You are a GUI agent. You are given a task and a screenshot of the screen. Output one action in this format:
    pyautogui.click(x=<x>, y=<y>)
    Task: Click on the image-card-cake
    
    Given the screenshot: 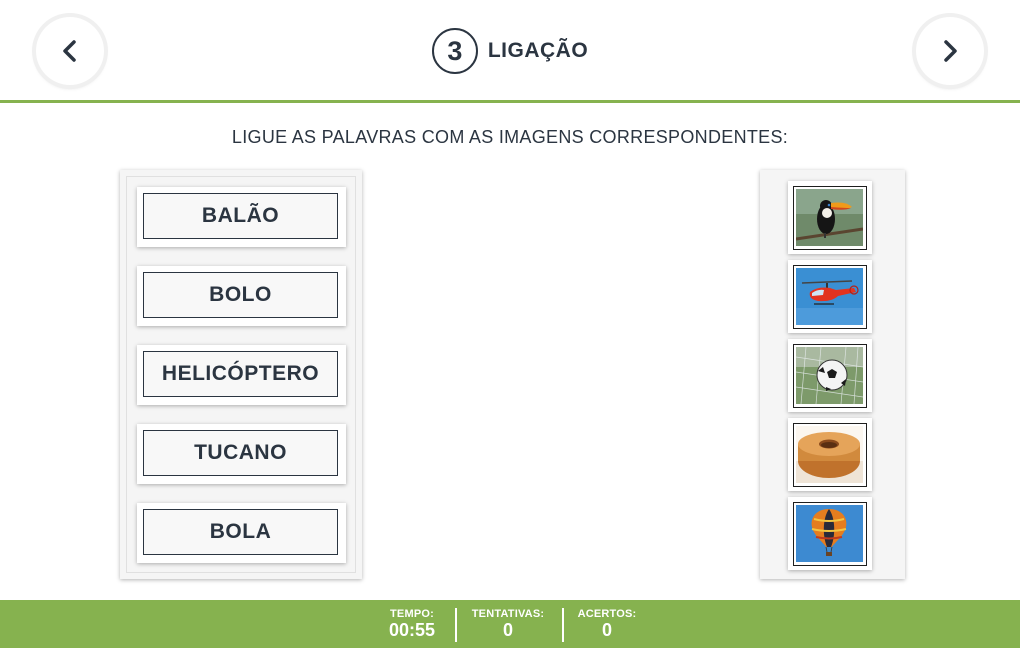 What is the action you would take?
    pyautogui.click(x=830, y=454)
    